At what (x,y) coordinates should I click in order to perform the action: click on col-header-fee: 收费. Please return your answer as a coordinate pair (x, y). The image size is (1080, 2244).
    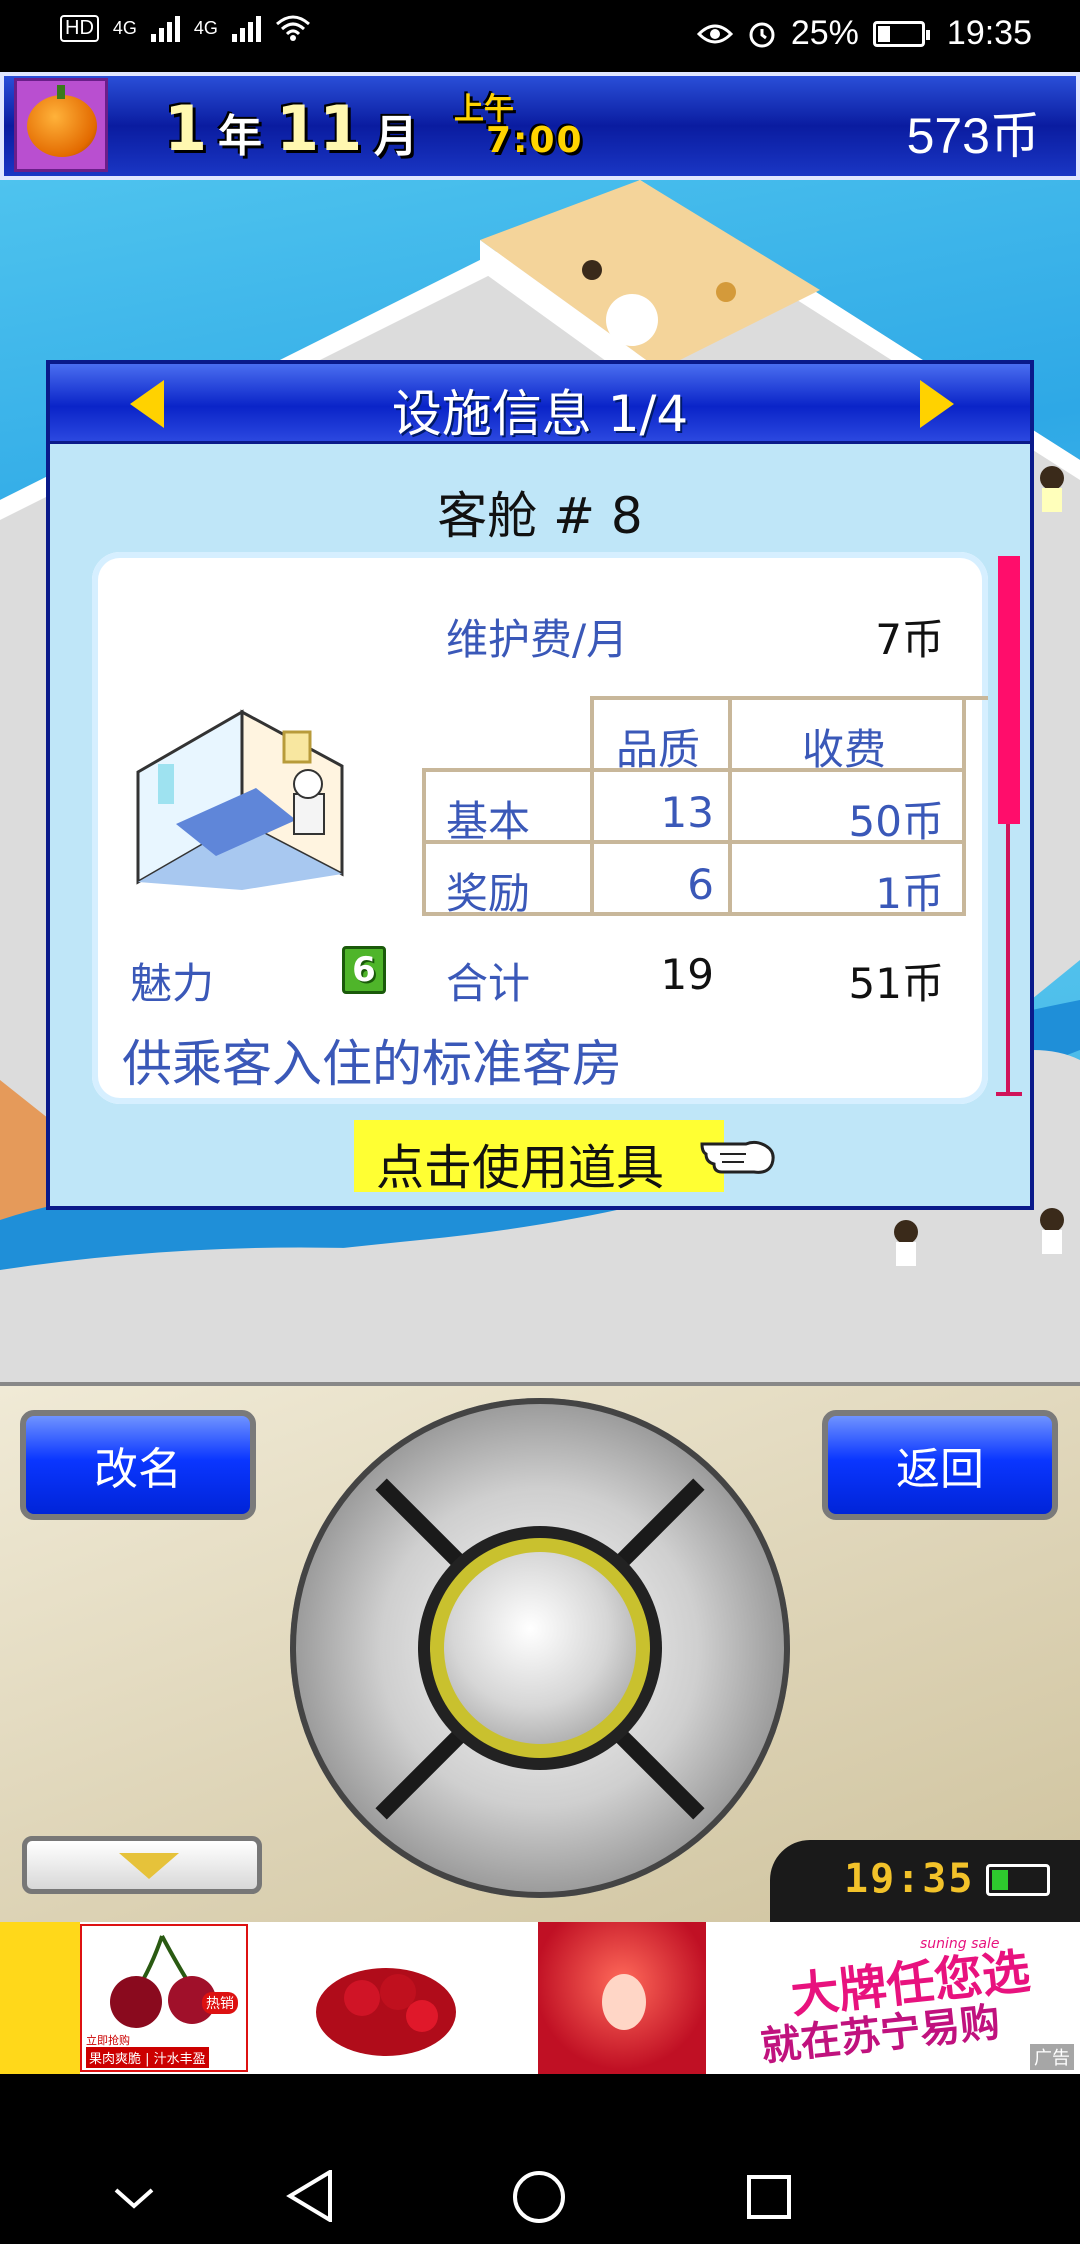
    Looking at the image, I should click on (844, 749).